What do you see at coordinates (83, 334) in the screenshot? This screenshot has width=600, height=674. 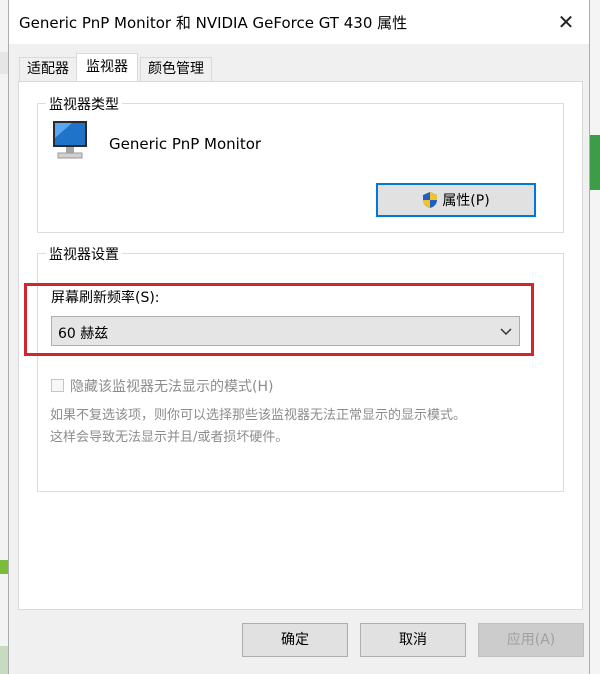 I see `refresh-rate-value: 60 赫兹` at bounding box center [83, 334].